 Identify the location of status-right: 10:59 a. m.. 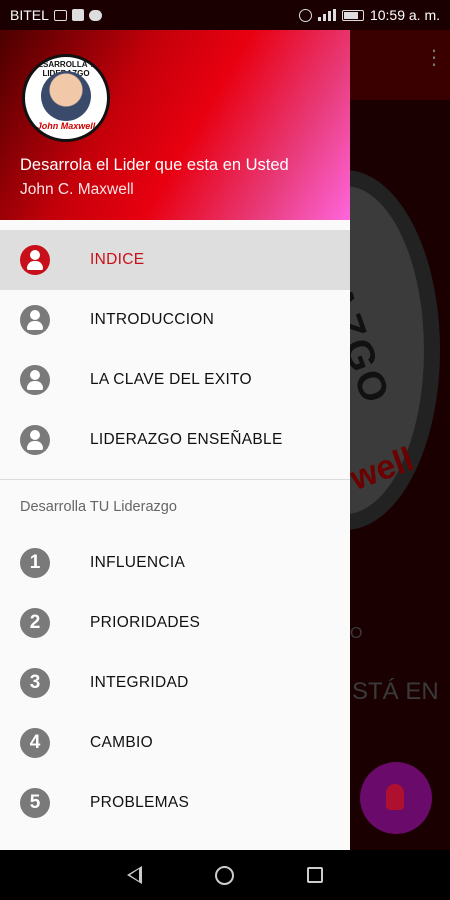
(369, 15).